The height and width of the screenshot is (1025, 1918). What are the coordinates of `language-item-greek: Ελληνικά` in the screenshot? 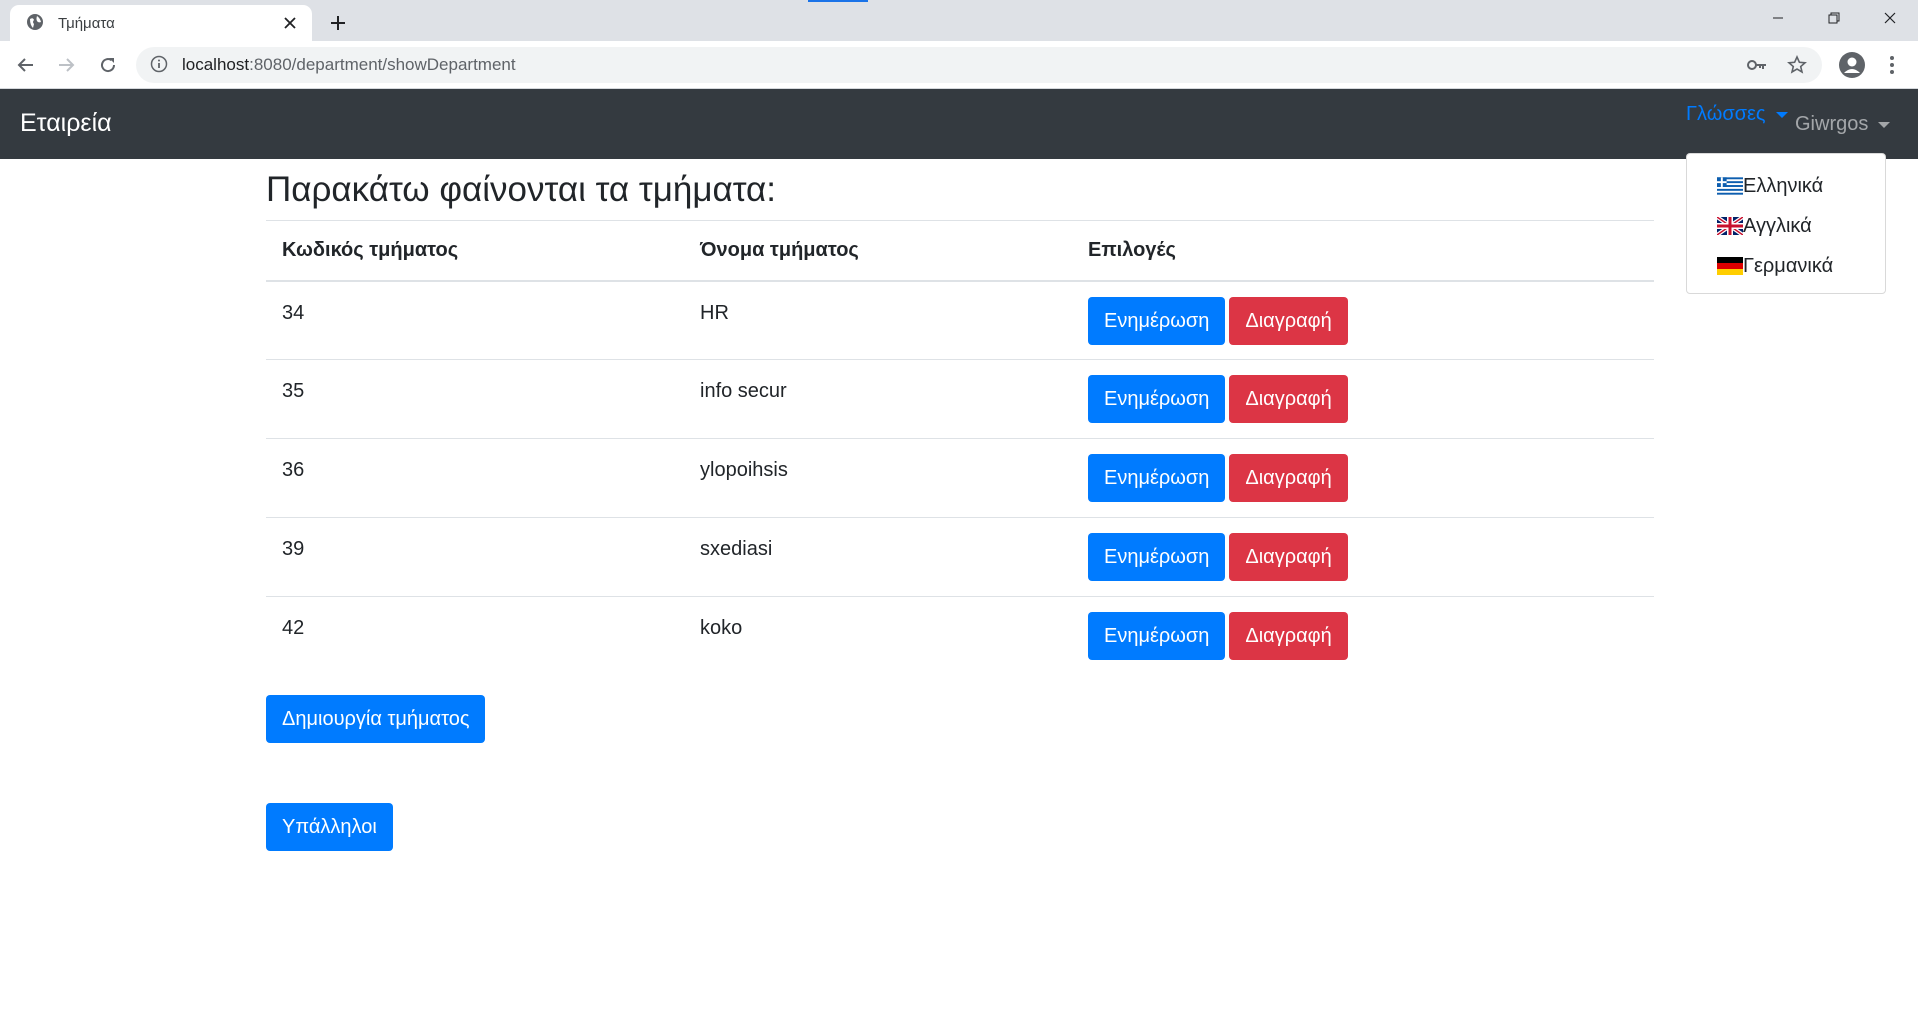 It's located at (1786, 186).